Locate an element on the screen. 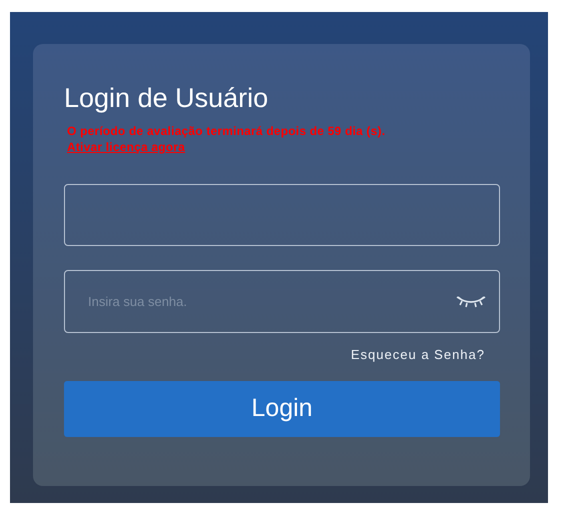 This screenshot has height=515, width=565. trial-notice: O período de avaliação terminará depois de 59 dia (s). Ativar licença agora is located at coordinates (226, 139).